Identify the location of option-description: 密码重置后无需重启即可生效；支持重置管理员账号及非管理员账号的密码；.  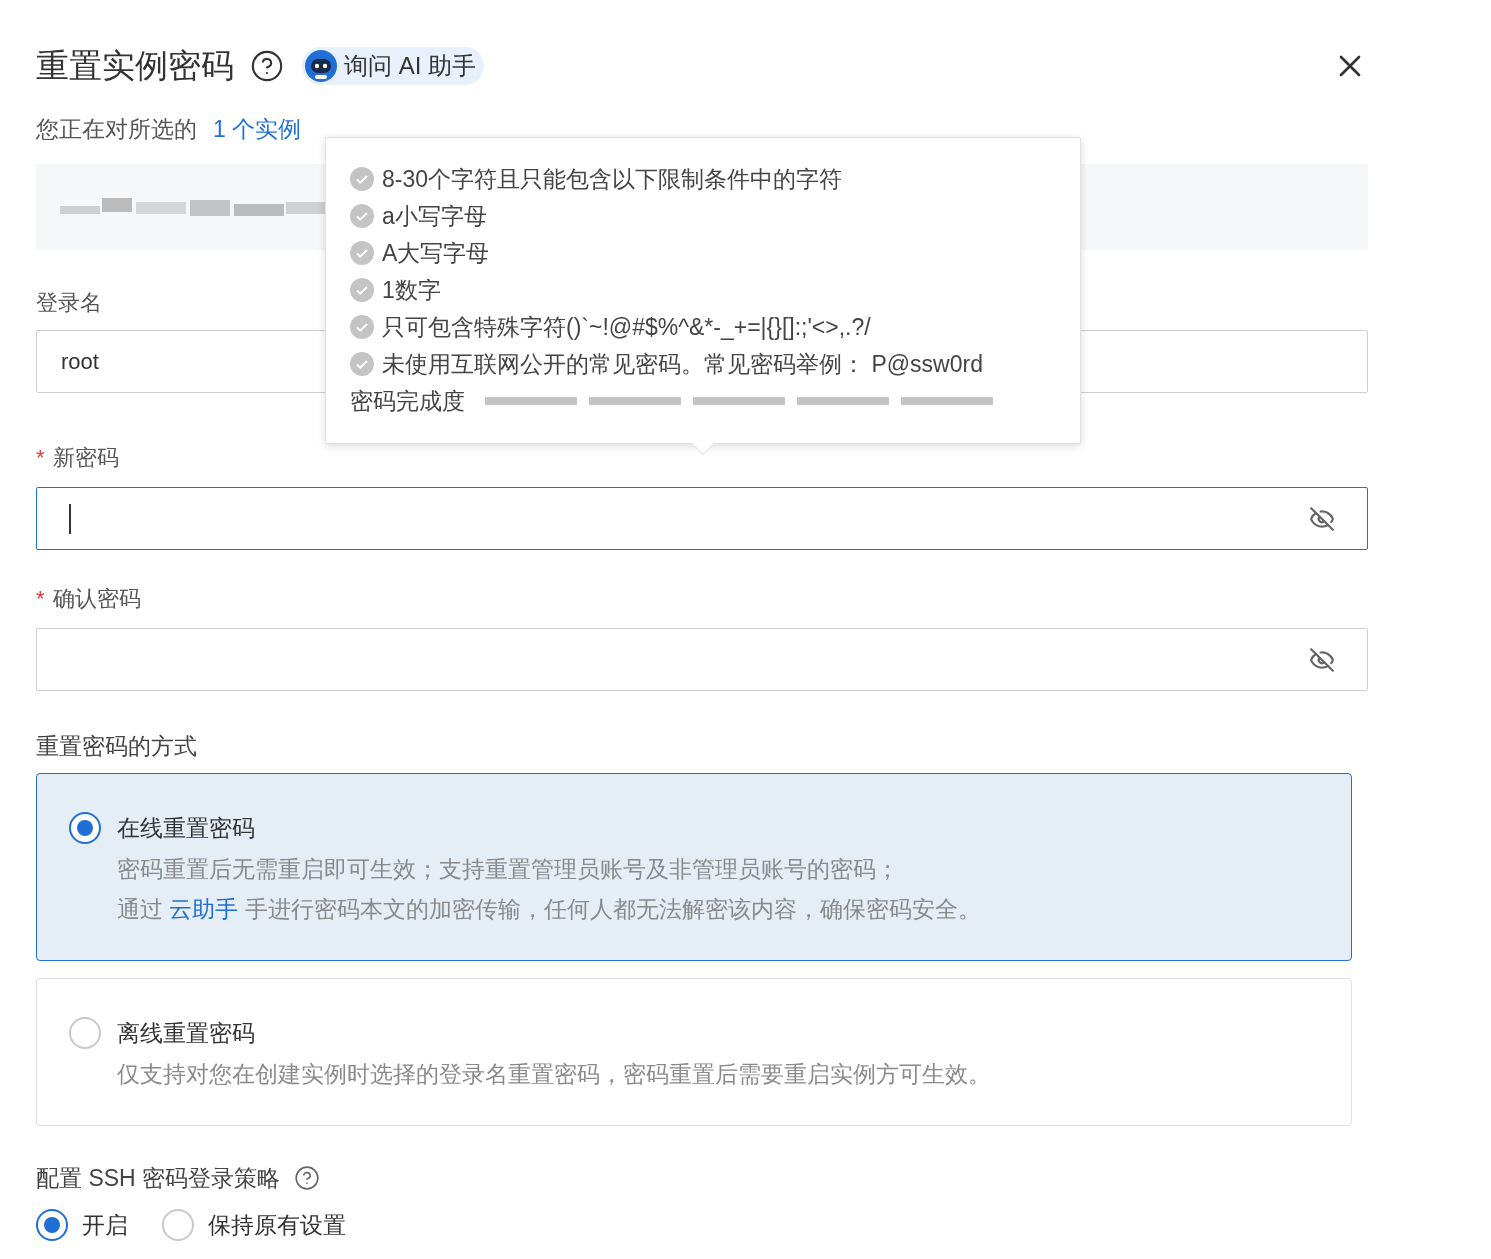
(508, 869).